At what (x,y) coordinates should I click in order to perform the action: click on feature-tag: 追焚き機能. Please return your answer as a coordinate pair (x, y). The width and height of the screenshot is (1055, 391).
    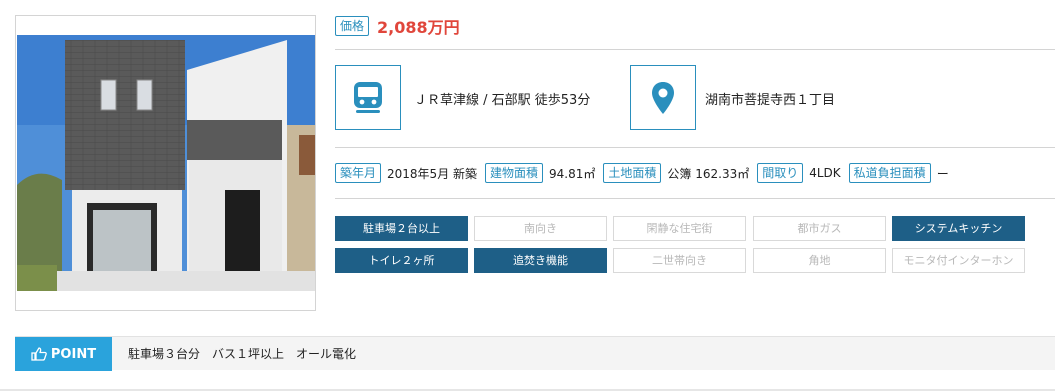
    Looking at the image, I should click on (540, 260).